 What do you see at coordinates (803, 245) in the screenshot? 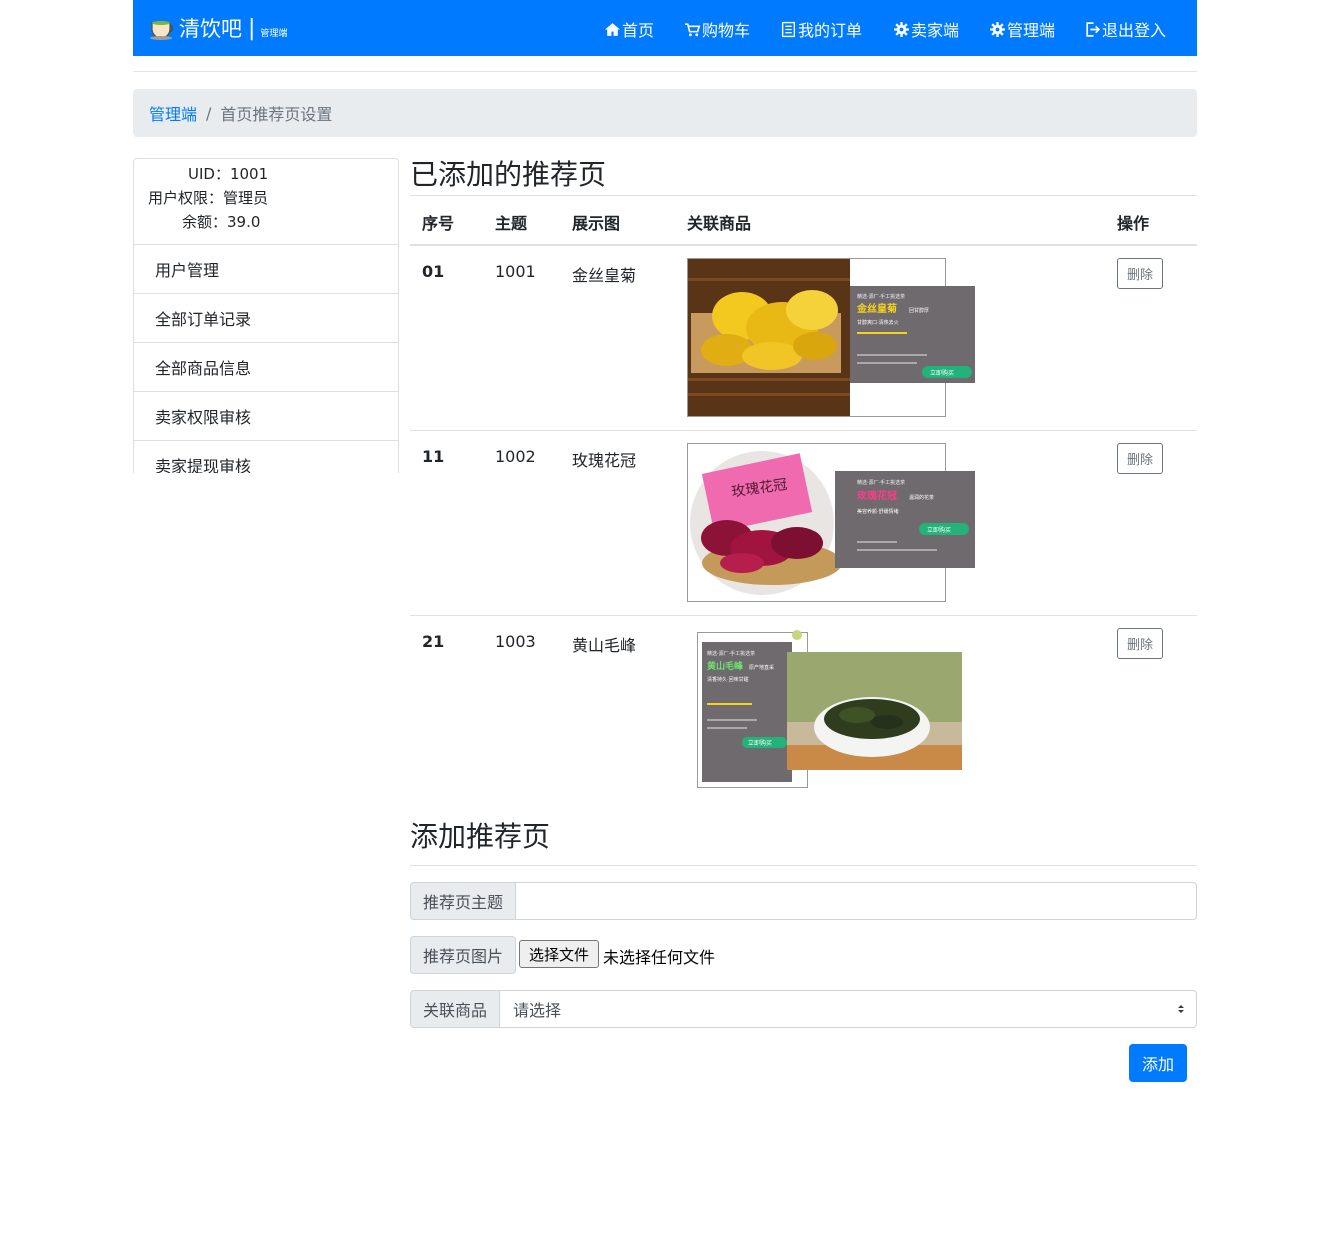
I see `table-header-divider` at bounding box center [803, 245].